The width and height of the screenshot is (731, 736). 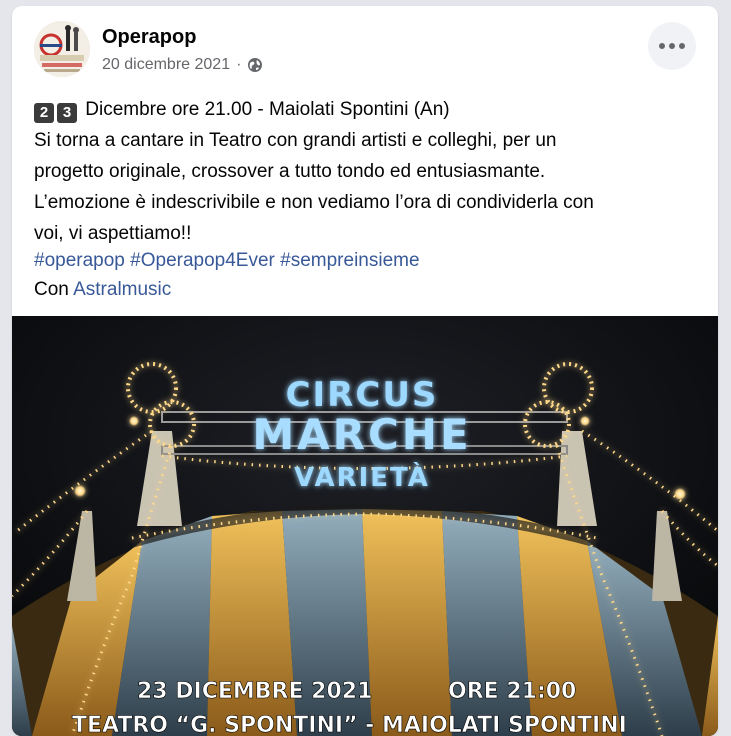 I want to click on page-avatar, so click(x=62, y=49).